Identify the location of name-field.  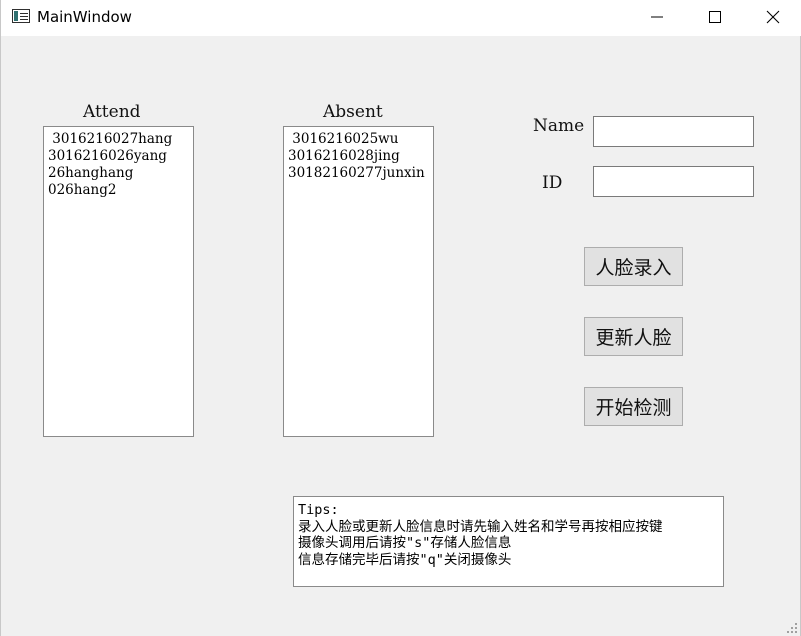
(673, 131).